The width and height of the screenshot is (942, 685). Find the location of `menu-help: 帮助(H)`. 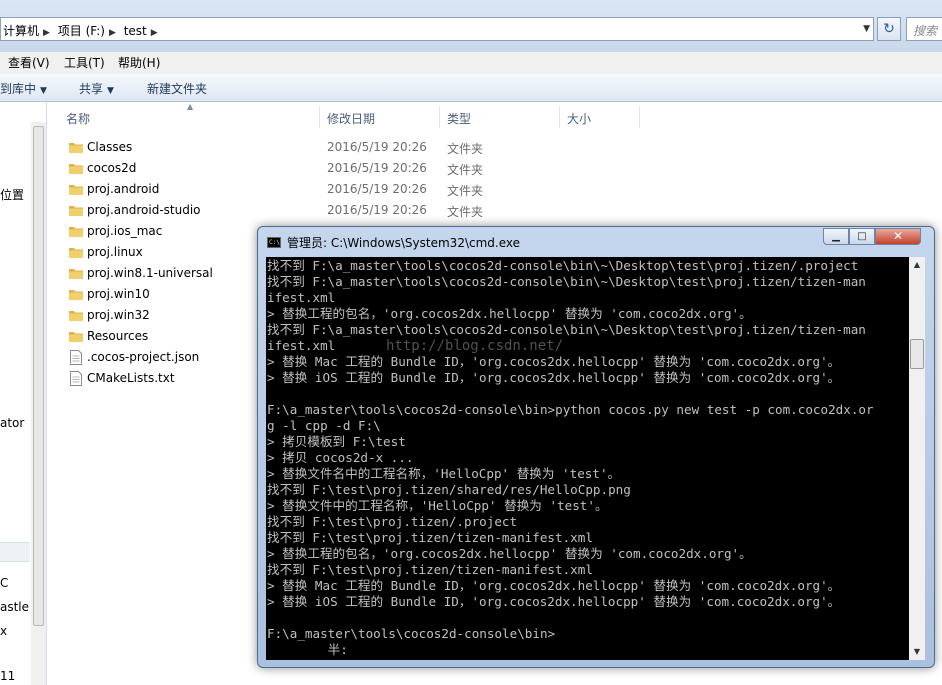

menu-help: 帮助(H) is located at coordinates (139, 62).